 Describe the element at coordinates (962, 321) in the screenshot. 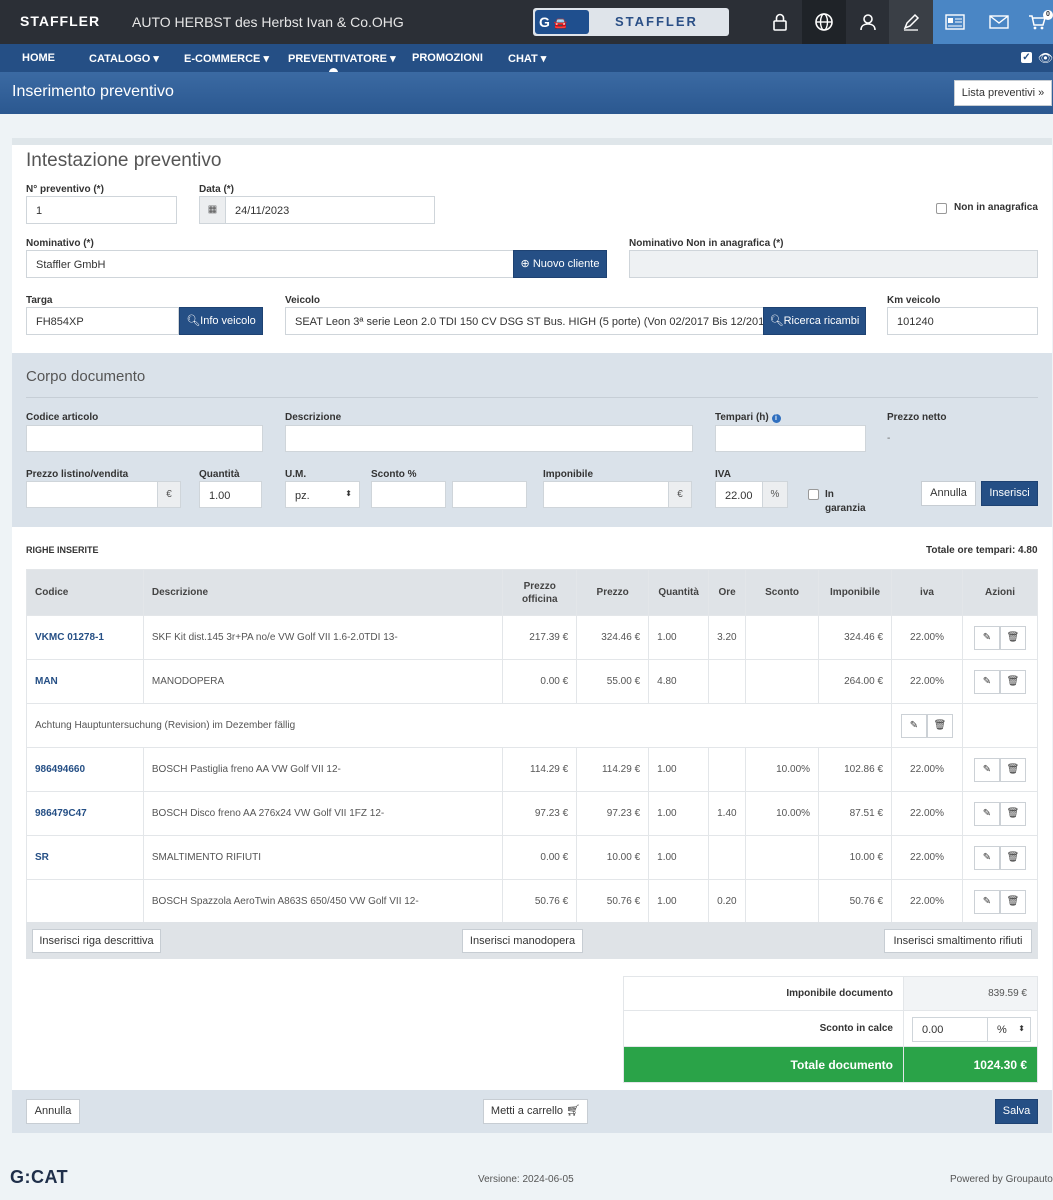

I see `km-input: 101240` at that location.